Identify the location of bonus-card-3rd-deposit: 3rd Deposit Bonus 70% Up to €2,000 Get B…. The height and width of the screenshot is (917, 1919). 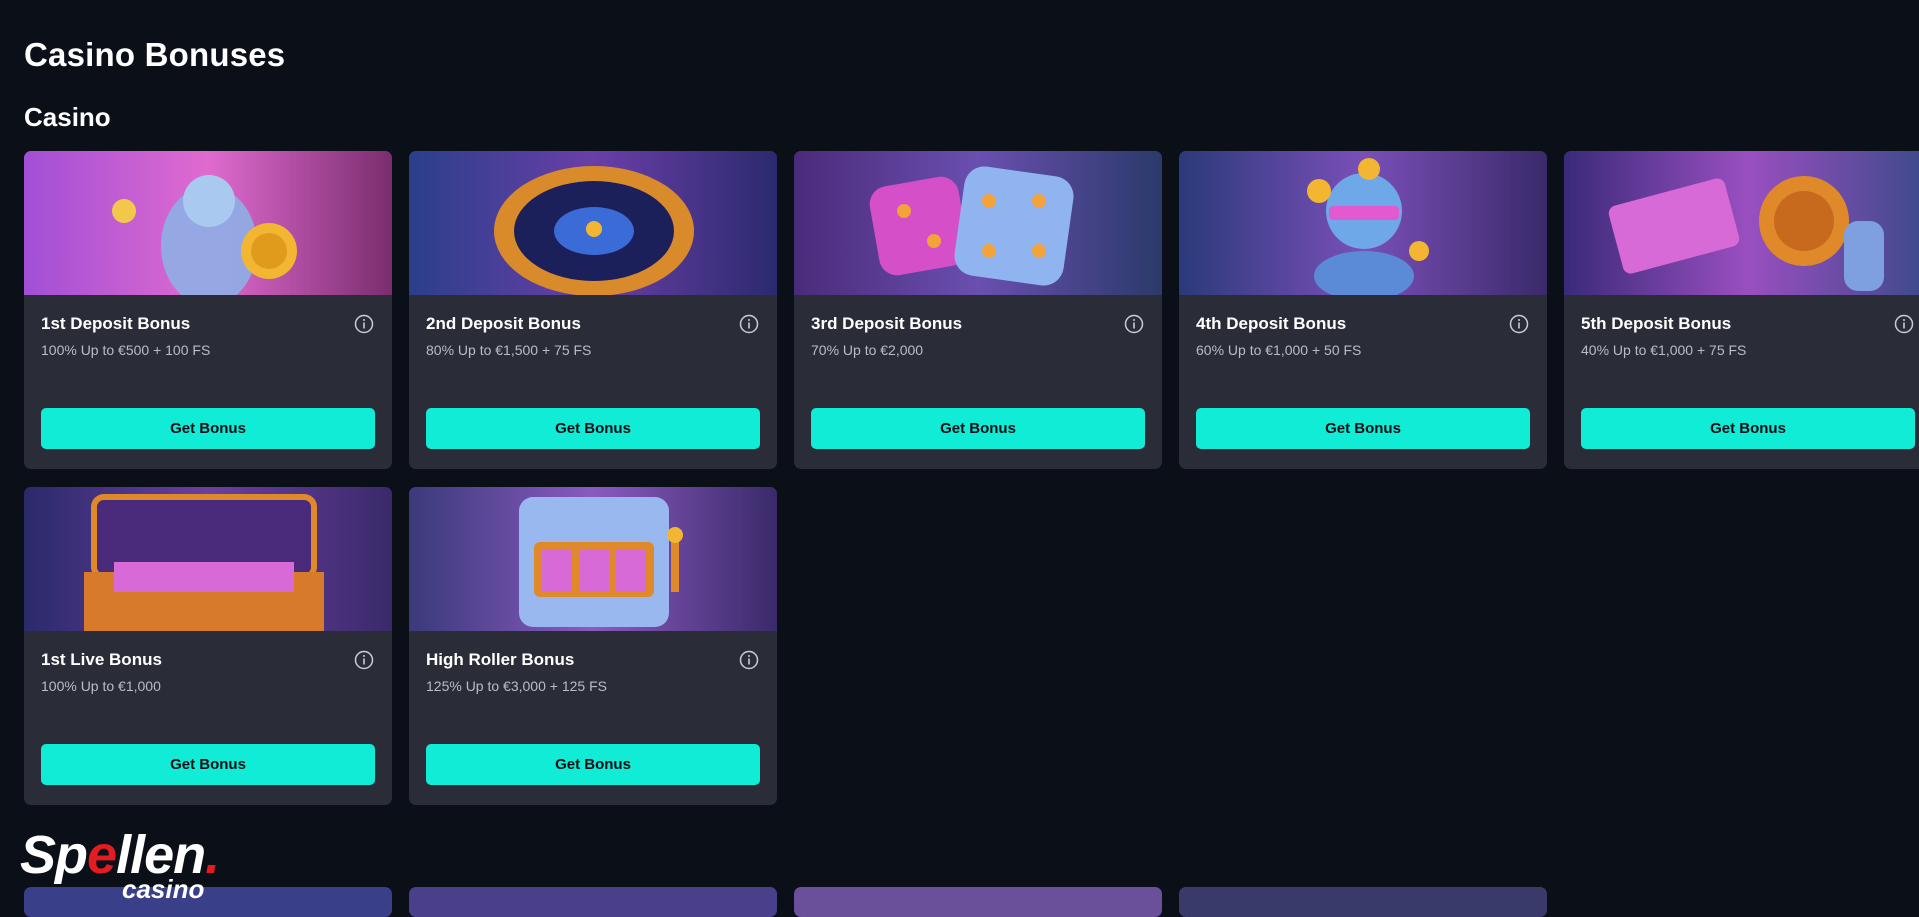
(978, 310).